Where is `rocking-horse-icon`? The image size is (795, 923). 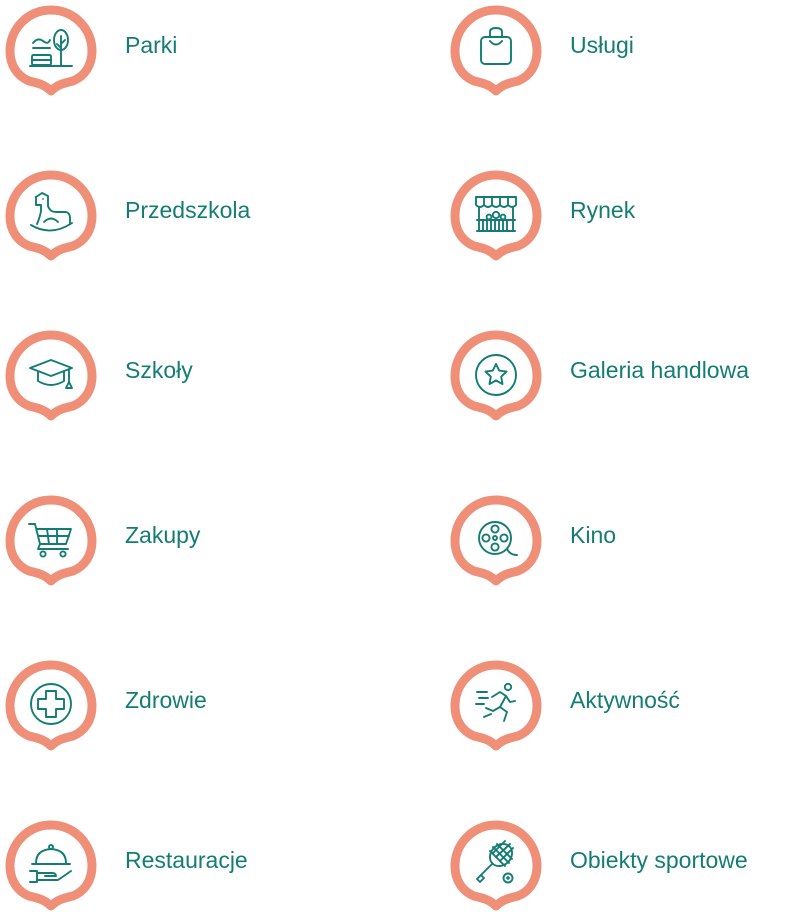 rocking-horse-icon is located at coordinates (51, 224).